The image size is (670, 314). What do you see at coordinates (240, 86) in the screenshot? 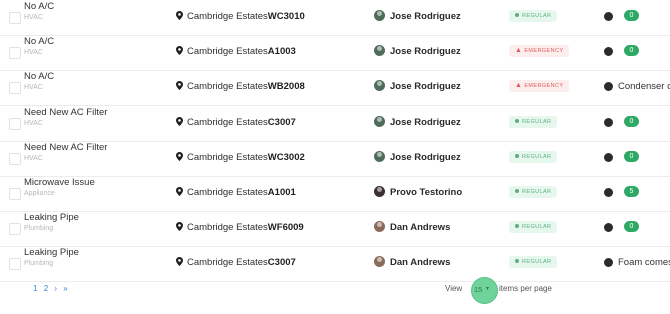
I see `location: Cambridge EstatesWB2008` at bounding box center [240, 86].